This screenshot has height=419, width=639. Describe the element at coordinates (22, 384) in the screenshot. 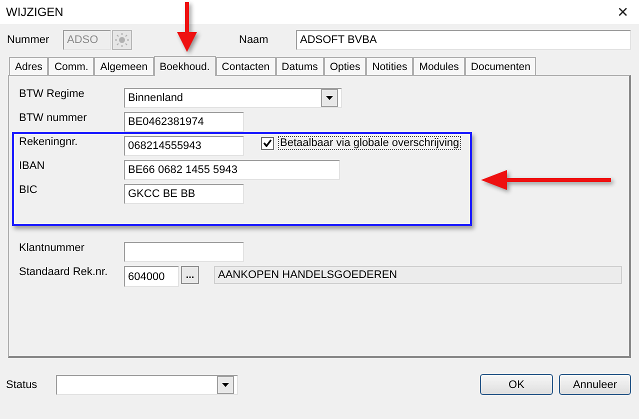

I see `field-label: Status` at that location.